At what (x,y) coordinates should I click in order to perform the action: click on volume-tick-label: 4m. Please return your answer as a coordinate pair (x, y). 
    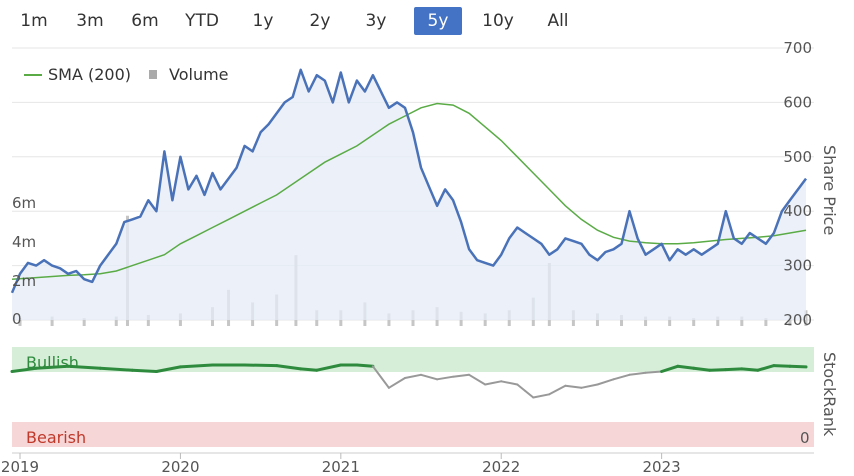
    Looking at the image, I should click on (24, 242).